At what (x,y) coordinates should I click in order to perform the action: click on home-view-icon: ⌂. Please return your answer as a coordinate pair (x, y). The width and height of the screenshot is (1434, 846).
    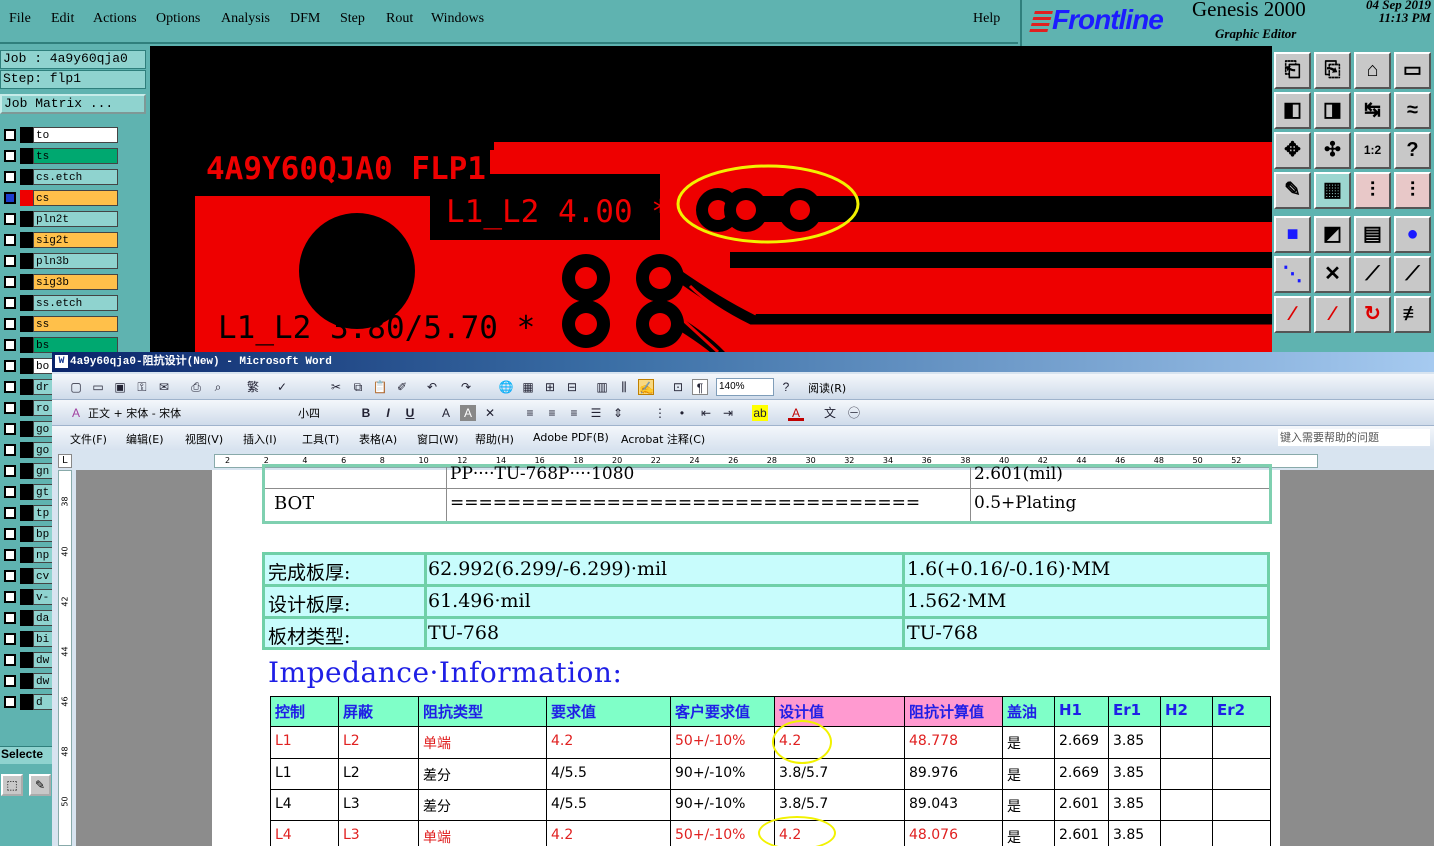
    Looking at the image, I should click on (1372, 70).